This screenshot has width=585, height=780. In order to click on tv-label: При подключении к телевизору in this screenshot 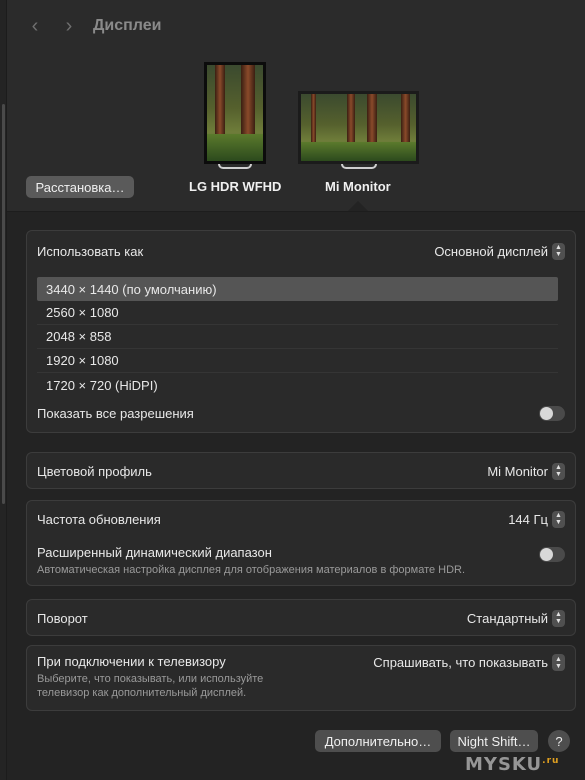, I will do `click(131, 661)`.